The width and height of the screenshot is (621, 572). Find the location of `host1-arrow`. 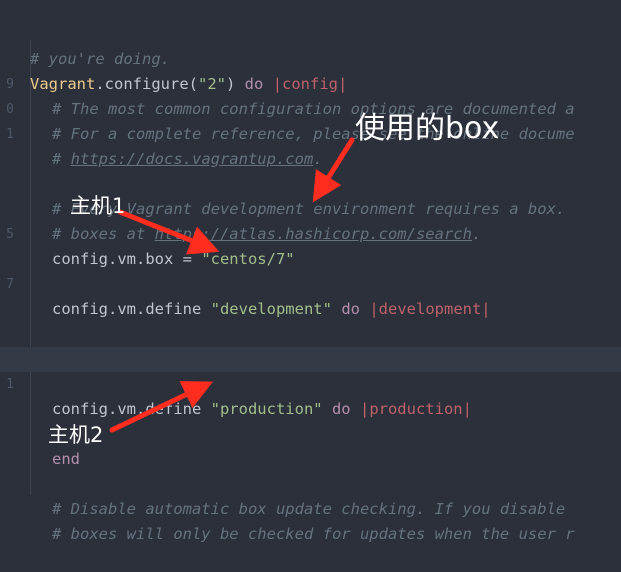

host1-arrow is located at coordinates (168, 232).